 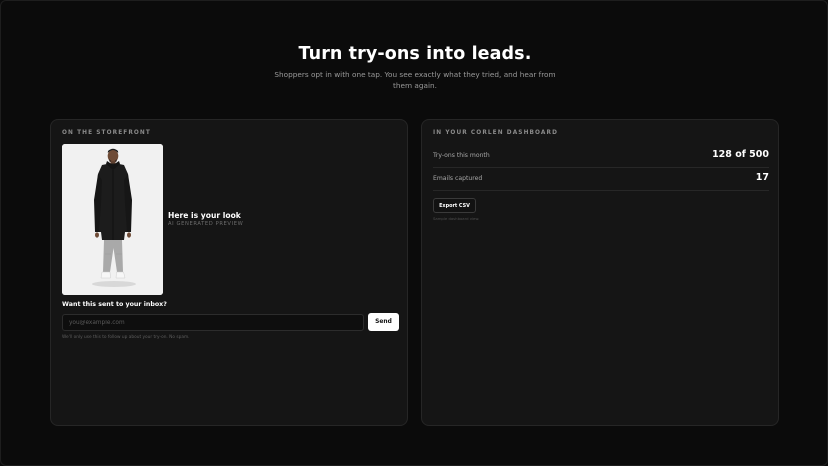 I want to click on page-title: Turn try-ons into leads., so click(x=415, y=54).